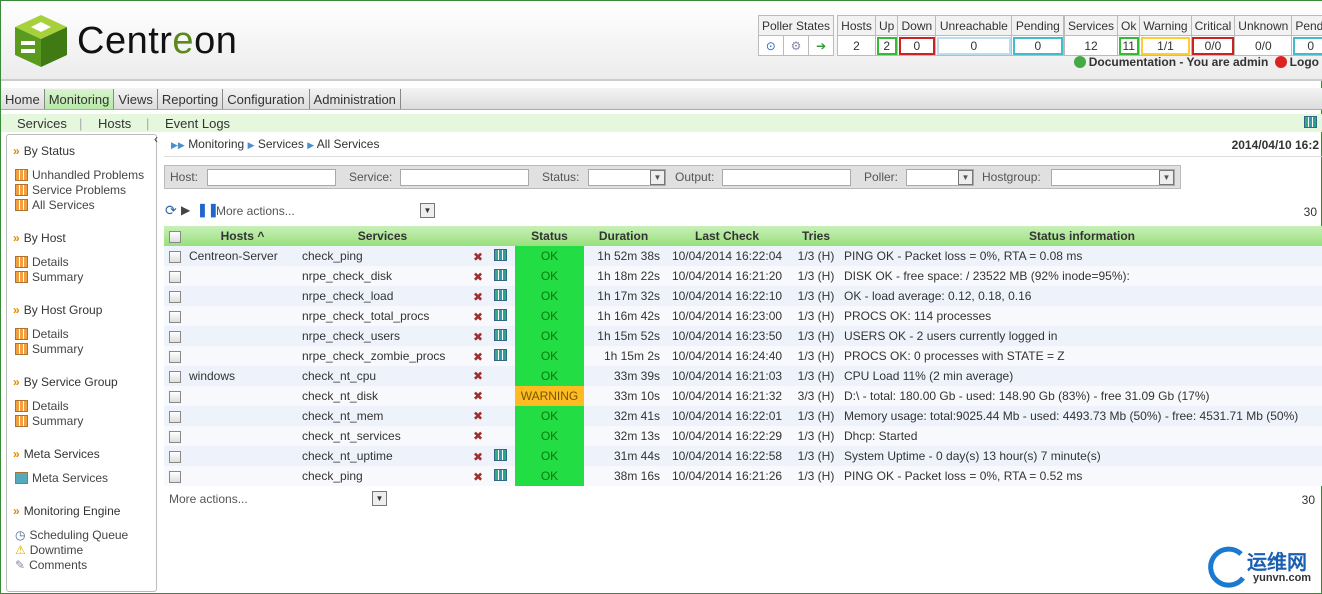 The image size is (1322, 594). Describe the element at coordinates (1129, 45) in the screenshot. I see `services-ok: 11` at that location.